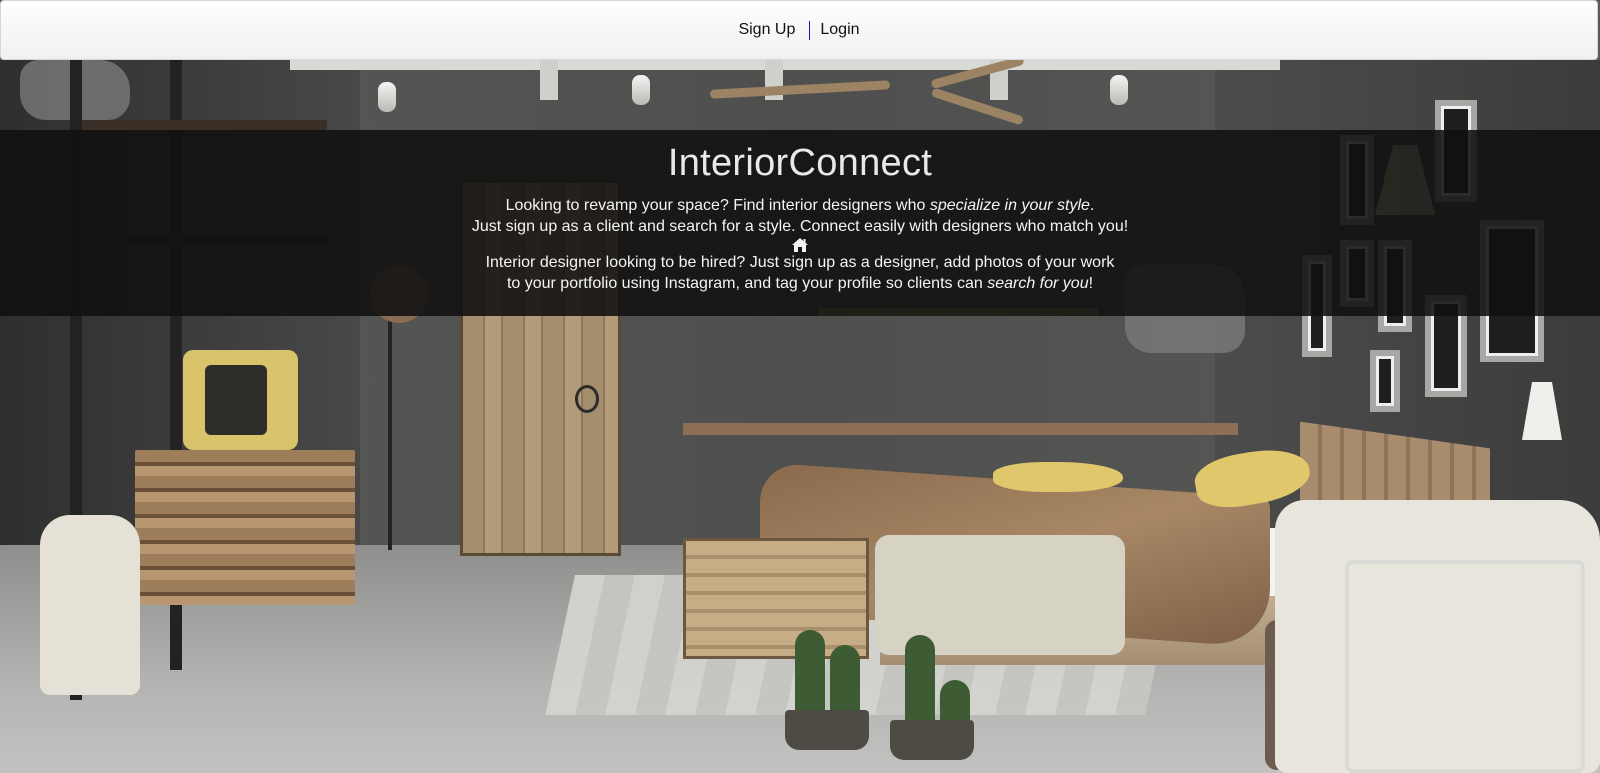 Image resolution: width=1600 pixels, height=773 pixels. What do you see at coordinates (1092, 205) in the screenshot?
I see `client-intro-end: .` at bounding box center [1092, 205].